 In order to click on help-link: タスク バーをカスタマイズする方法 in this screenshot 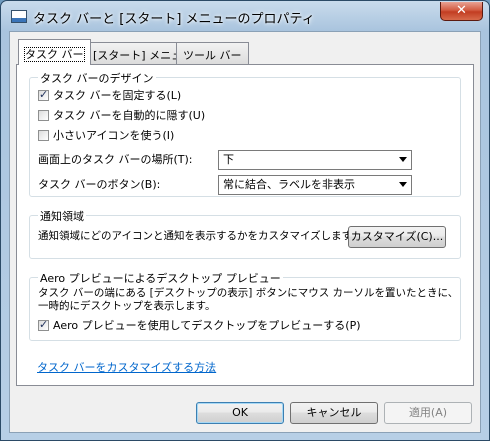, I will do `click(126, 367)`.